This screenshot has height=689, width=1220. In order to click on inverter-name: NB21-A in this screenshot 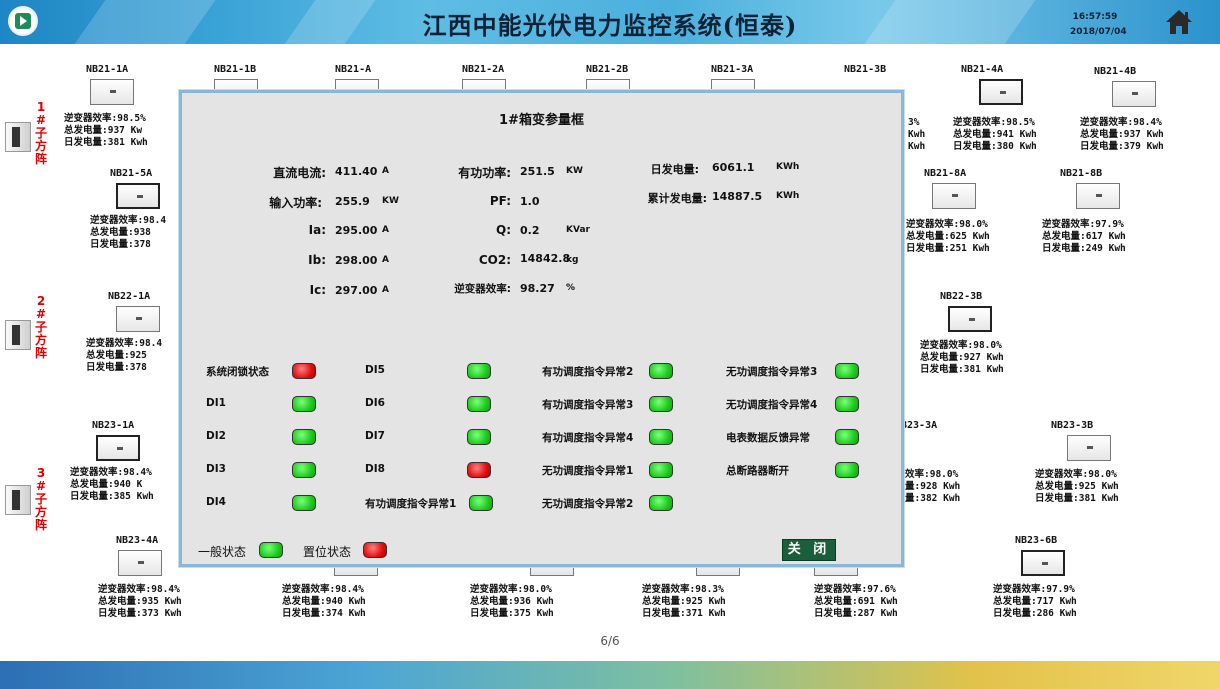, I will do `click(353, 69)`.